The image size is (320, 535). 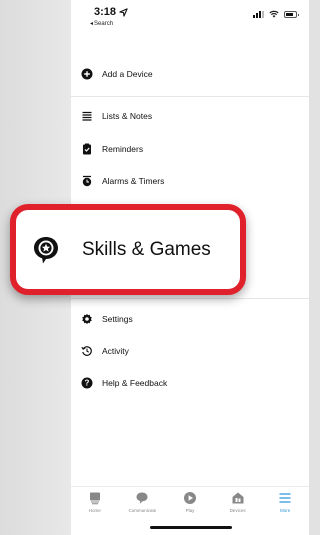 What do you see at coordinates (146, 249) in the screenshot?
I see `highlight-label: Skills & Games` at bounding box center [146, 249].